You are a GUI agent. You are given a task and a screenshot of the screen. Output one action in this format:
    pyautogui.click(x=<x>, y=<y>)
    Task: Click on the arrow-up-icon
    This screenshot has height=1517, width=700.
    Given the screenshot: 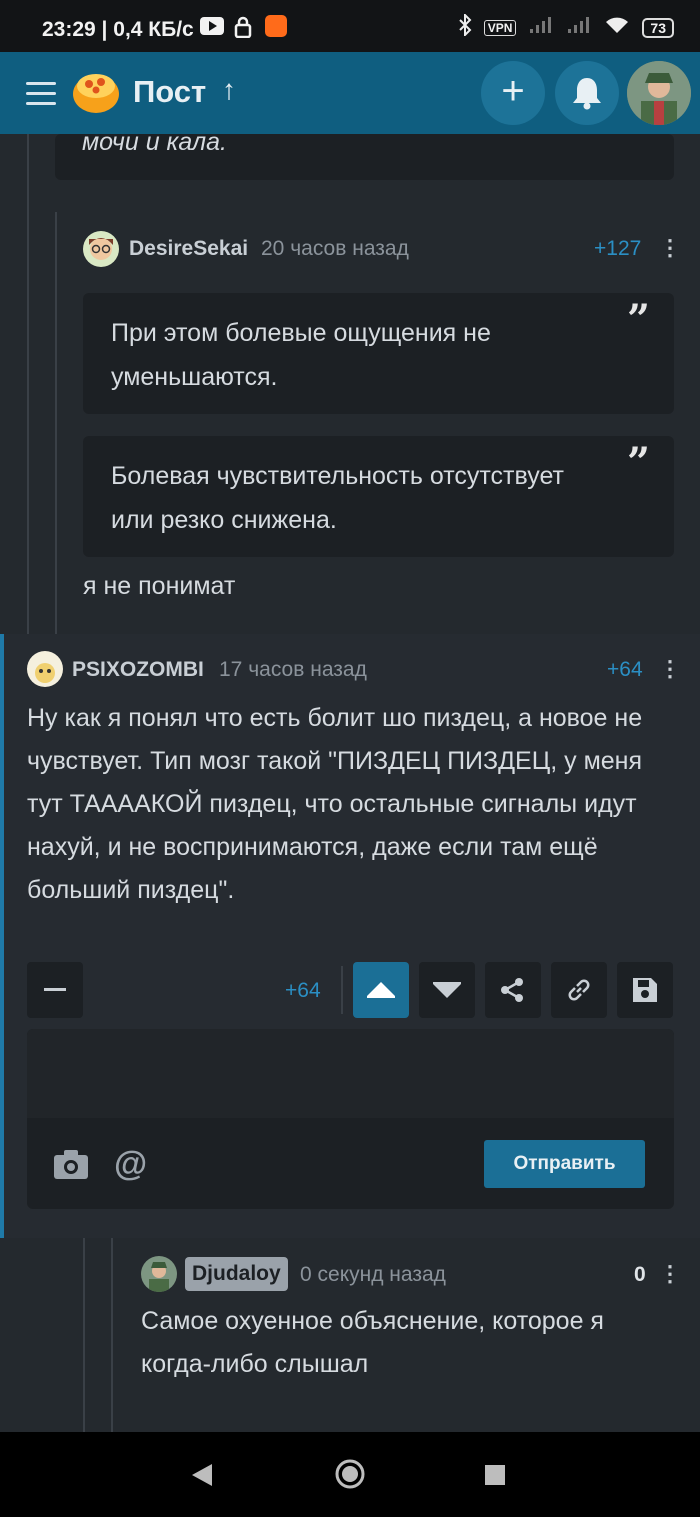 What is the action you would take?
    pyautogui.click(x=381, y=990)
    